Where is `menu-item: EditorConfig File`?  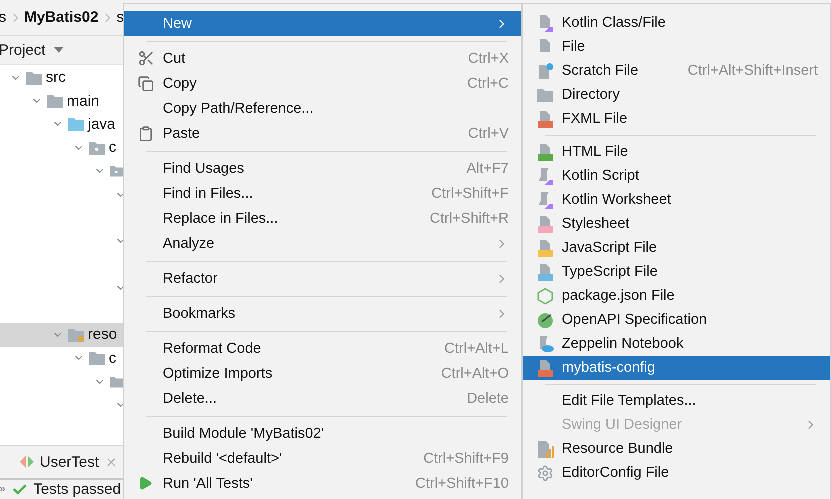
menu-item: EditorConfig File is located at coordinates (676, 473).